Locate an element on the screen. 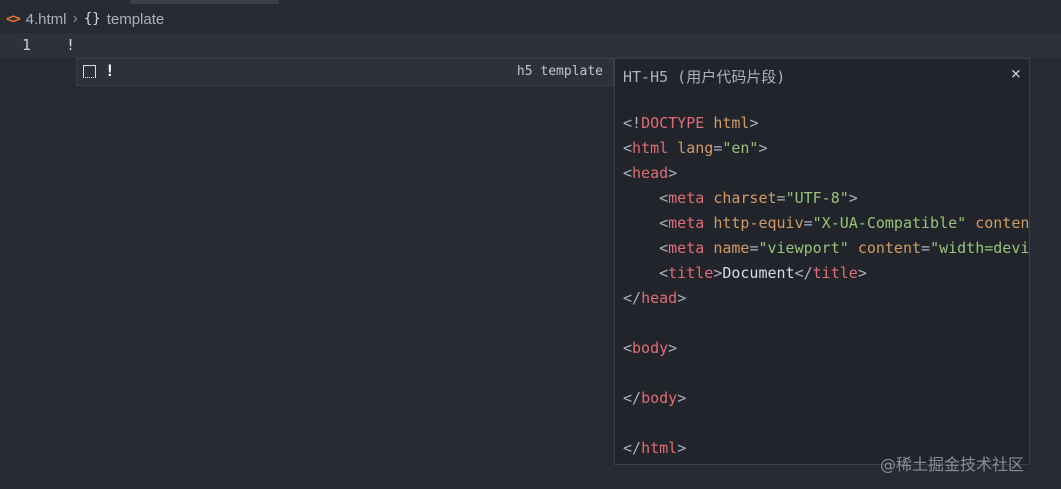 The width and height of the screenshot is (1061, 489). chevron-right-icon: › is located at coordinates (75, 18).